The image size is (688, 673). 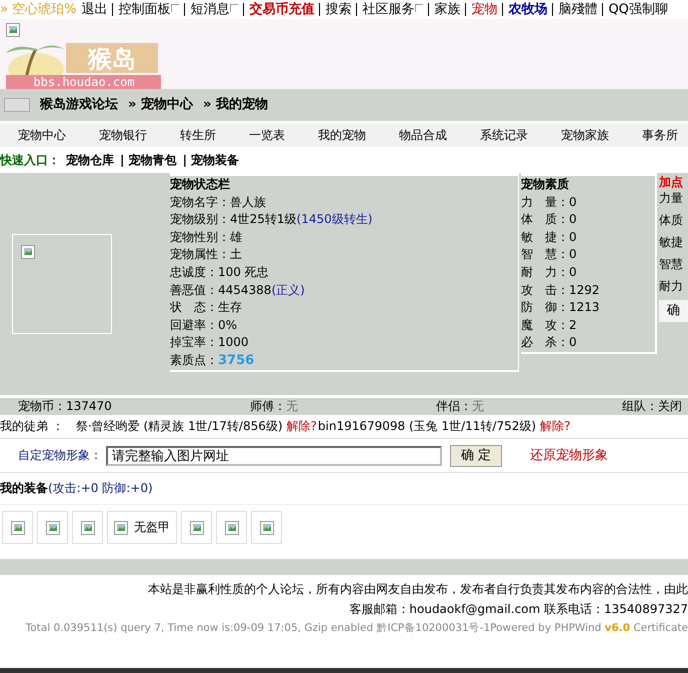 What do you see at coordinates (671, 286) in the screenshot?
I see `stat-label: 耐力` at bounding box center [671, 286].